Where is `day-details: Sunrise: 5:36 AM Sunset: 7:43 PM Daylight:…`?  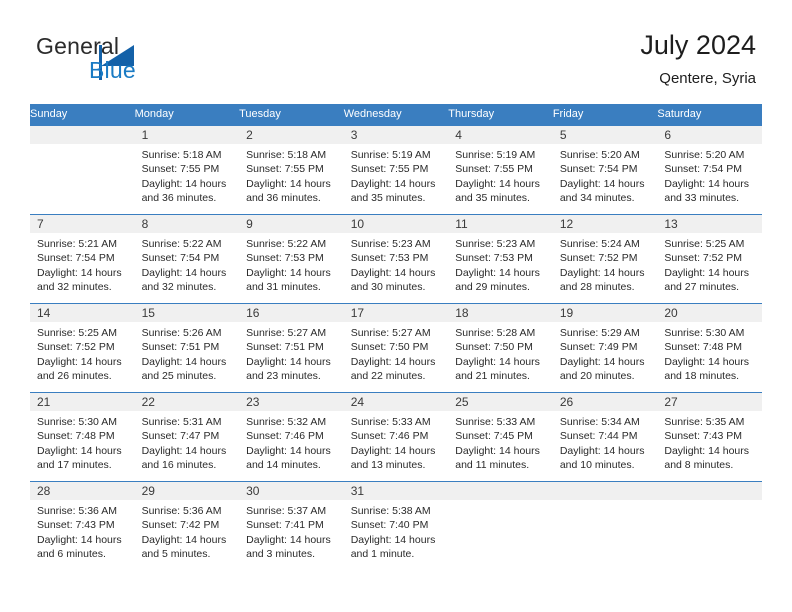
day-details: Sunrise: 5:36 AM Sunset: 7:43 PM Daylight:… is located at coordinates (82, 530).